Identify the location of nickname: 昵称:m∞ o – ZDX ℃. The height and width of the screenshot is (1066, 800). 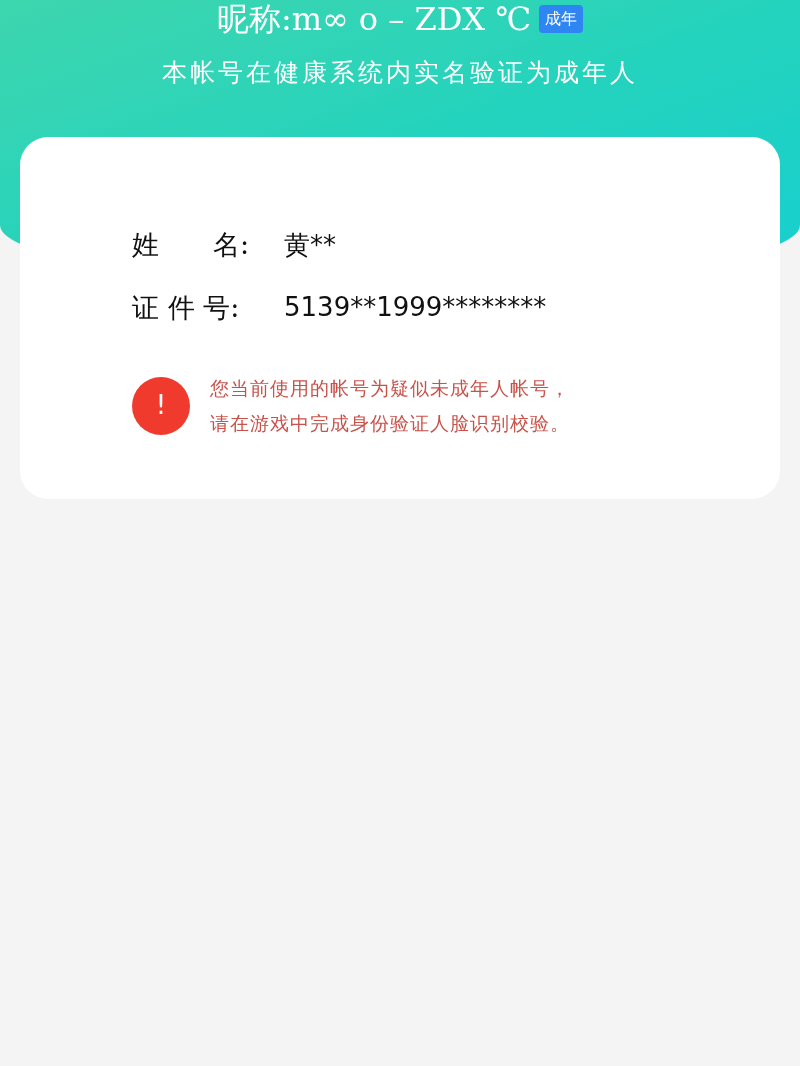
(374, 19).